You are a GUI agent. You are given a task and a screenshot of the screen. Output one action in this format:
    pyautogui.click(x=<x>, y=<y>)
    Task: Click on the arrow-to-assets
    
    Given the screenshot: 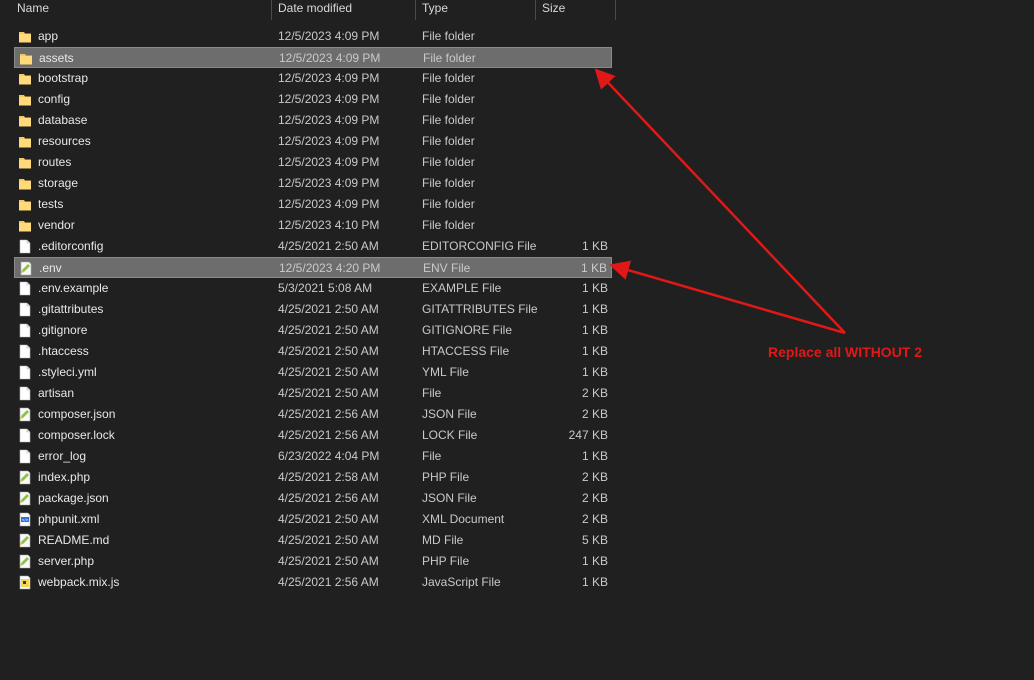 What is the action you would take?
    pyautogui.click(x=720, y=201)
    